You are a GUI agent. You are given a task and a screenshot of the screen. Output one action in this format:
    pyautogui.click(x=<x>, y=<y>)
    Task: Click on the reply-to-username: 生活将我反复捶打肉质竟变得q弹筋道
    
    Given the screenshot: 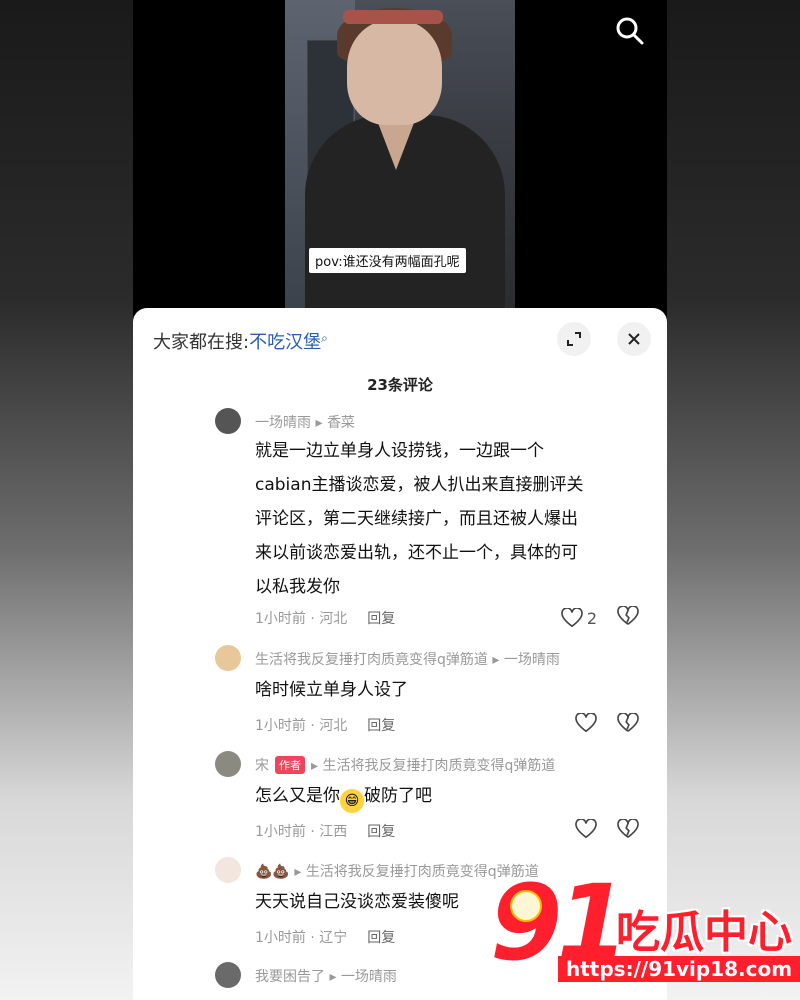 What is the action you would take?
    pyautogui.click(x=438, y=766)
    